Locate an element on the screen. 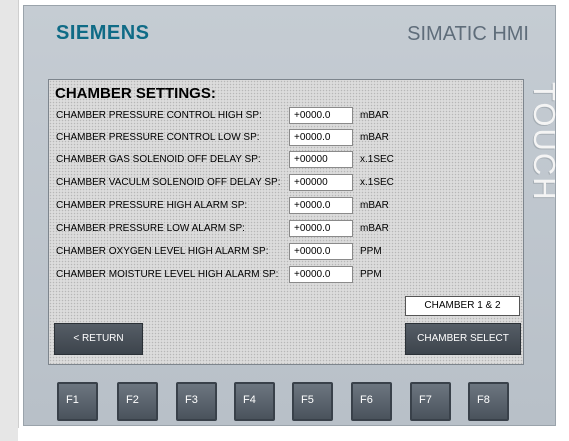  setting-label: CHAMBER PRESSURE CONTROL HIGH SP: is located at coordinates (159, 115).